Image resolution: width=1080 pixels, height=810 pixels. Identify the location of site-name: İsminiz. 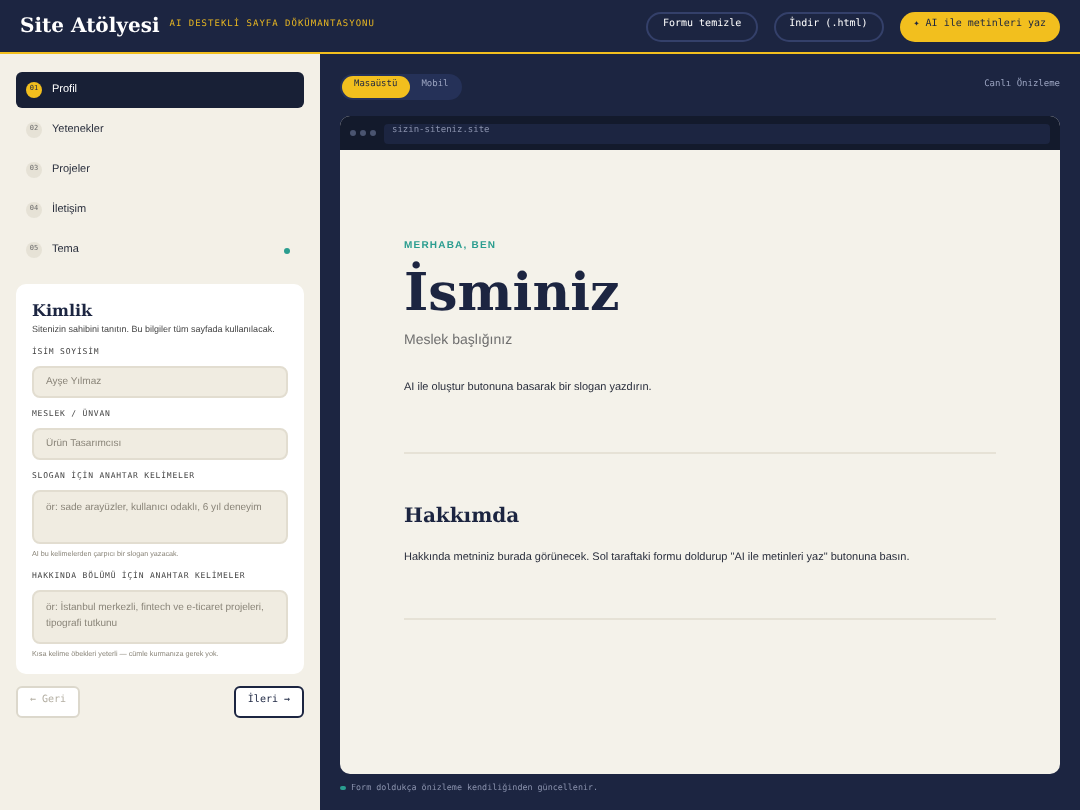
(513, 293).